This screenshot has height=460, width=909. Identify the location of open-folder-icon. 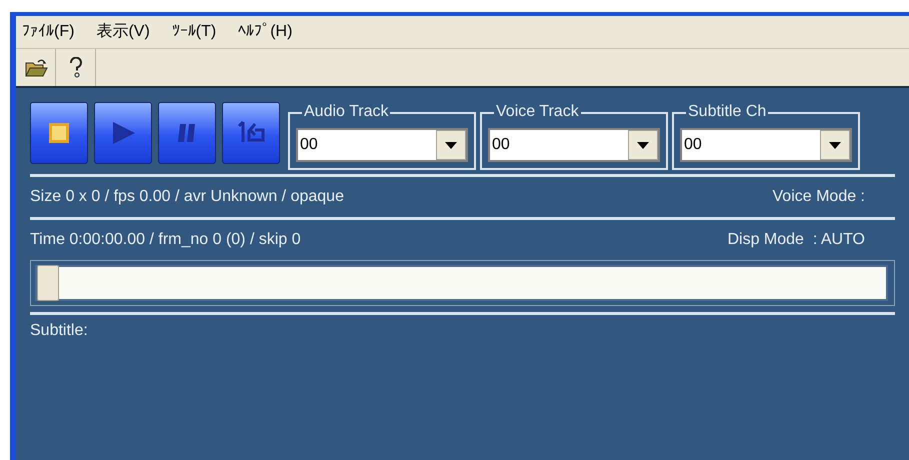
(36, 68).